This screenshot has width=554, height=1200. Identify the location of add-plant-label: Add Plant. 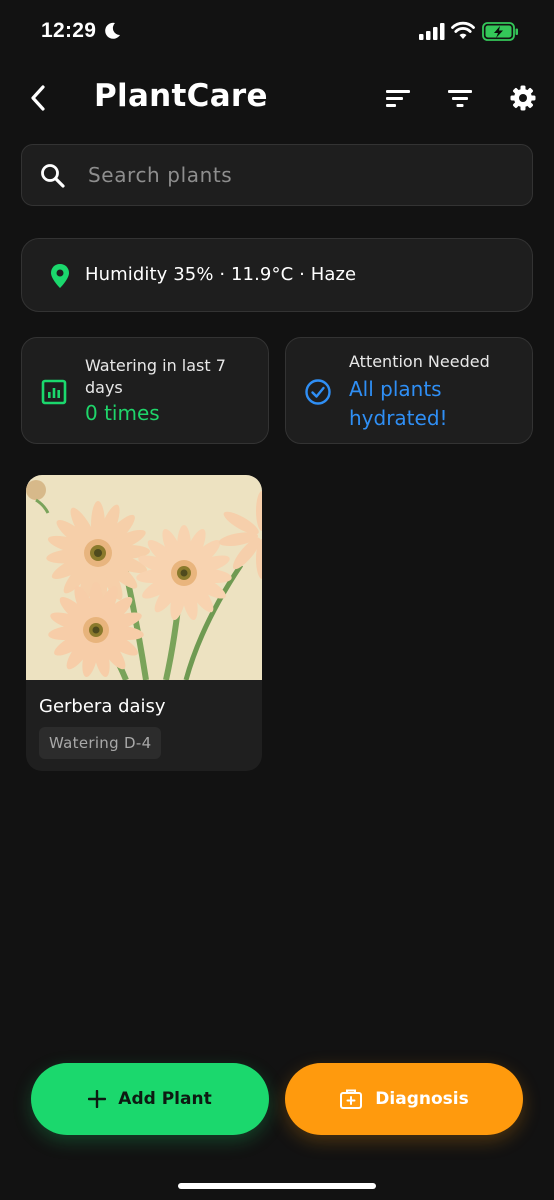
(165, 1099).